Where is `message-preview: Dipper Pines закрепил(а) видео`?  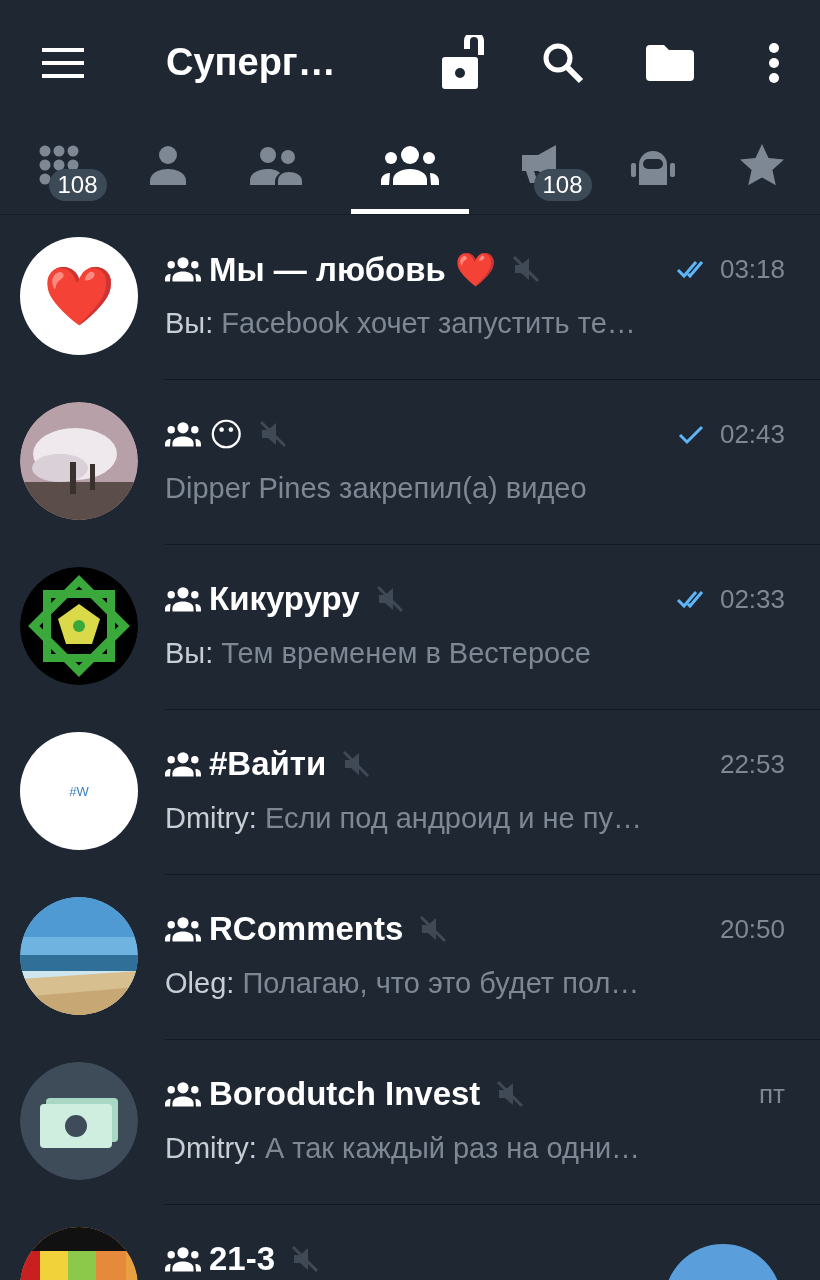
message-preview: Dipper Pines закрепил(а) видео is located at coordinates (376, 488).